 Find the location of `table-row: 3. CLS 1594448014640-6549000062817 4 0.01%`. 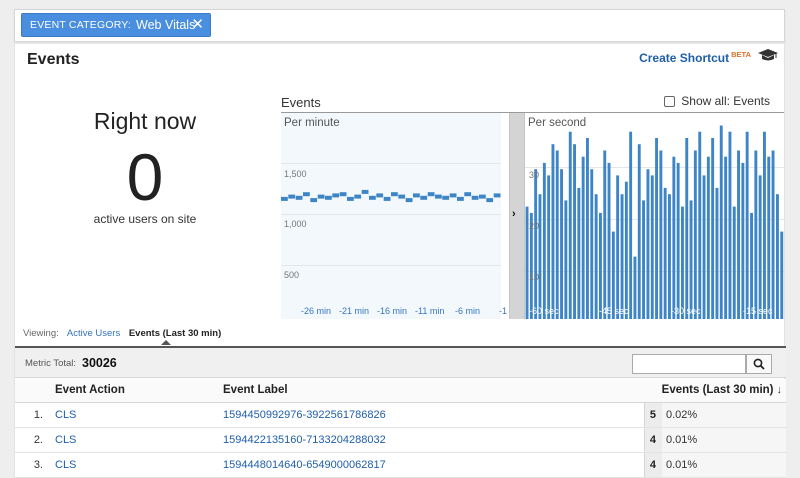

table-row: 3. CLS 1594448014640-6549000062817 4 0.01% is located at coordinates (400, 465).